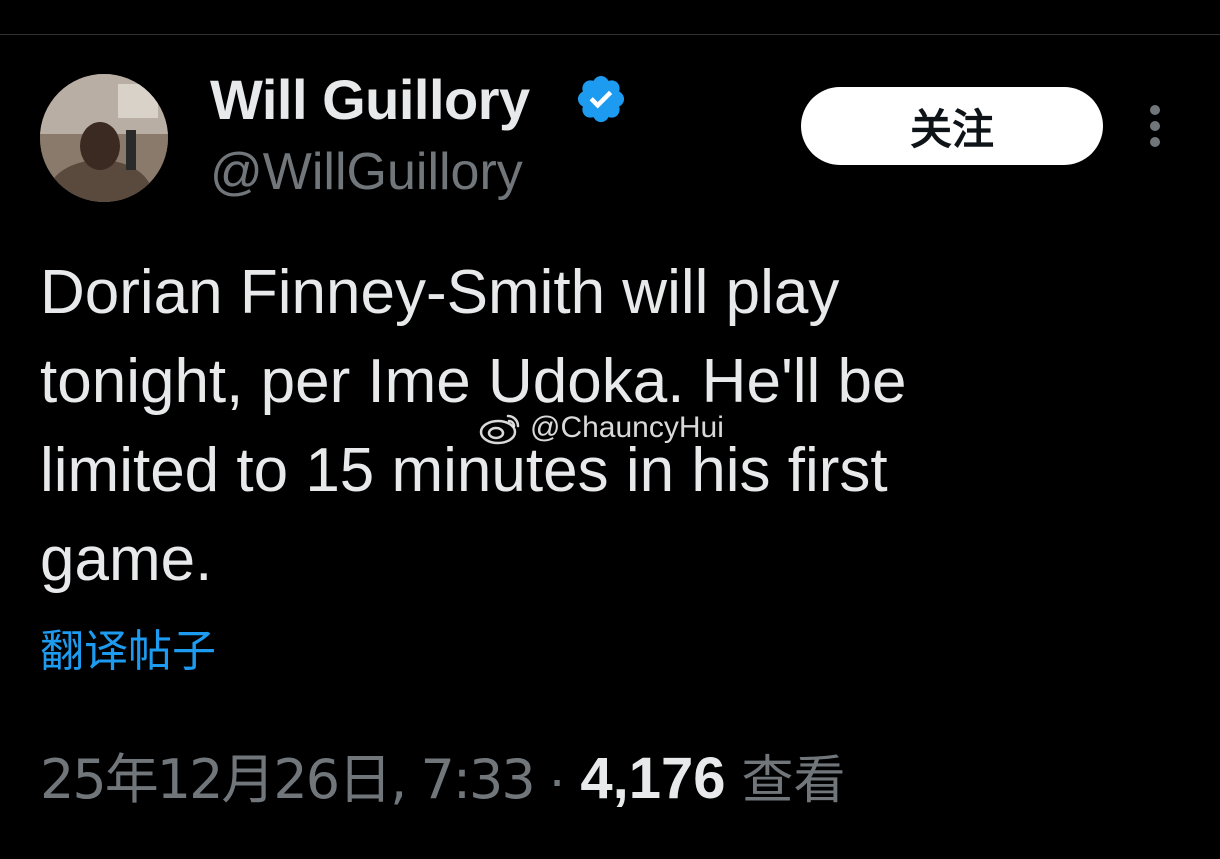 The height and width of the screenshot is (859, 1220). I want to click on tweet-meta: 25年12月26日, 7:33 · 4,176 查看, so click(443, 780).